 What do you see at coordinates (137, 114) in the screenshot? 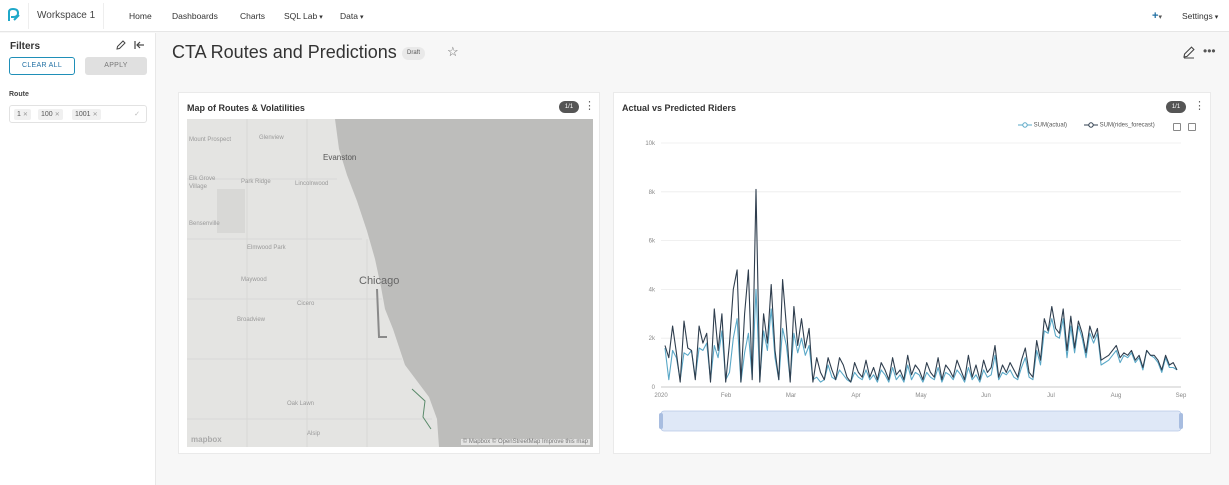
I see `check-icon: ✓` at bounding box center [137, 114].